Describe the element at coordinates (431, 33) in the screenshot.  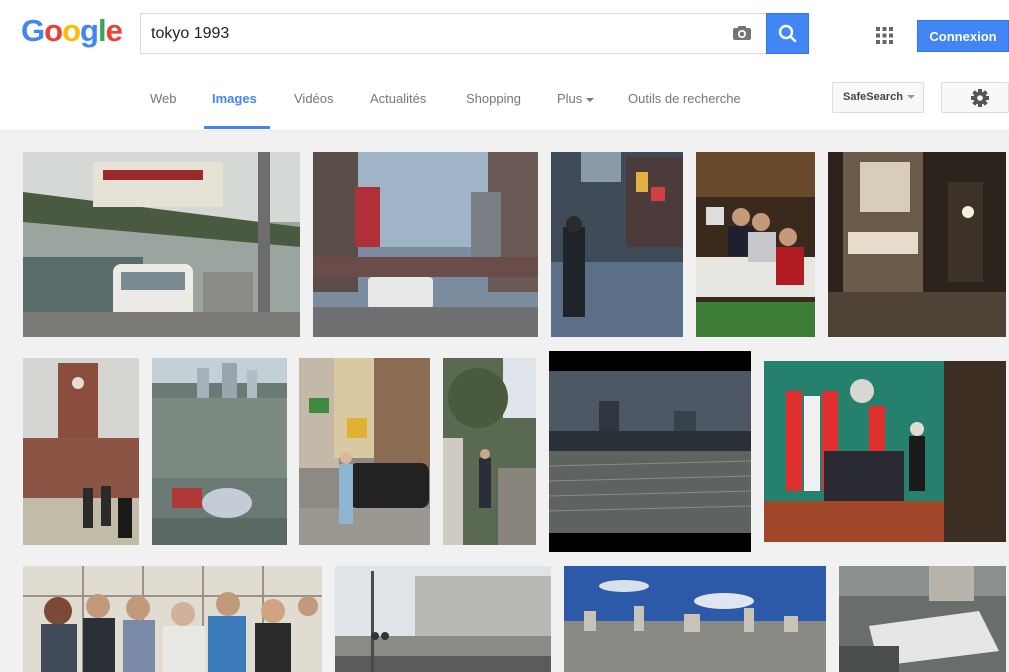
I see `search-input` at that location.